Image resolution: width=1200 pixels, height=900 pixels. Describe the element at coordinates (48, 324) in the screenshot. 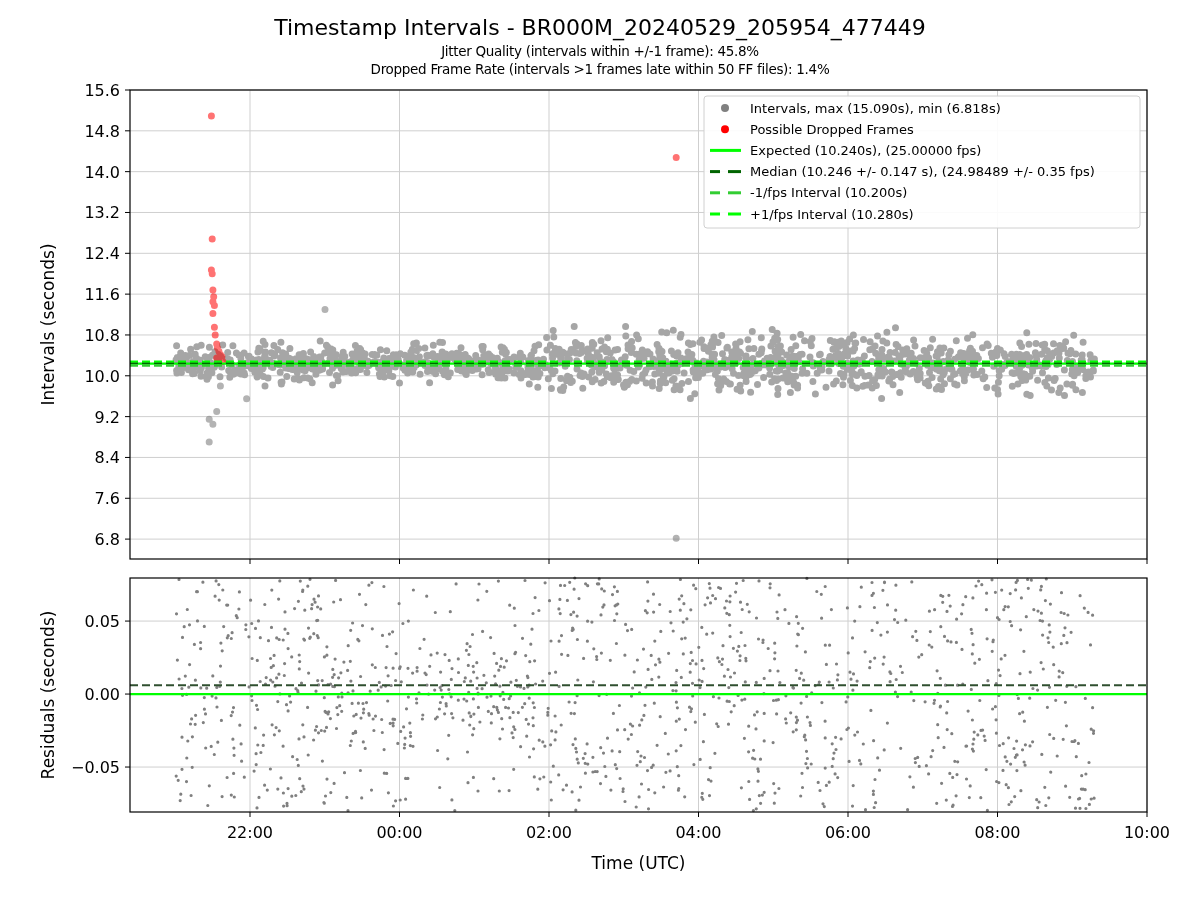

I see `y-axis-label: Intervals (seconds)` at that location.